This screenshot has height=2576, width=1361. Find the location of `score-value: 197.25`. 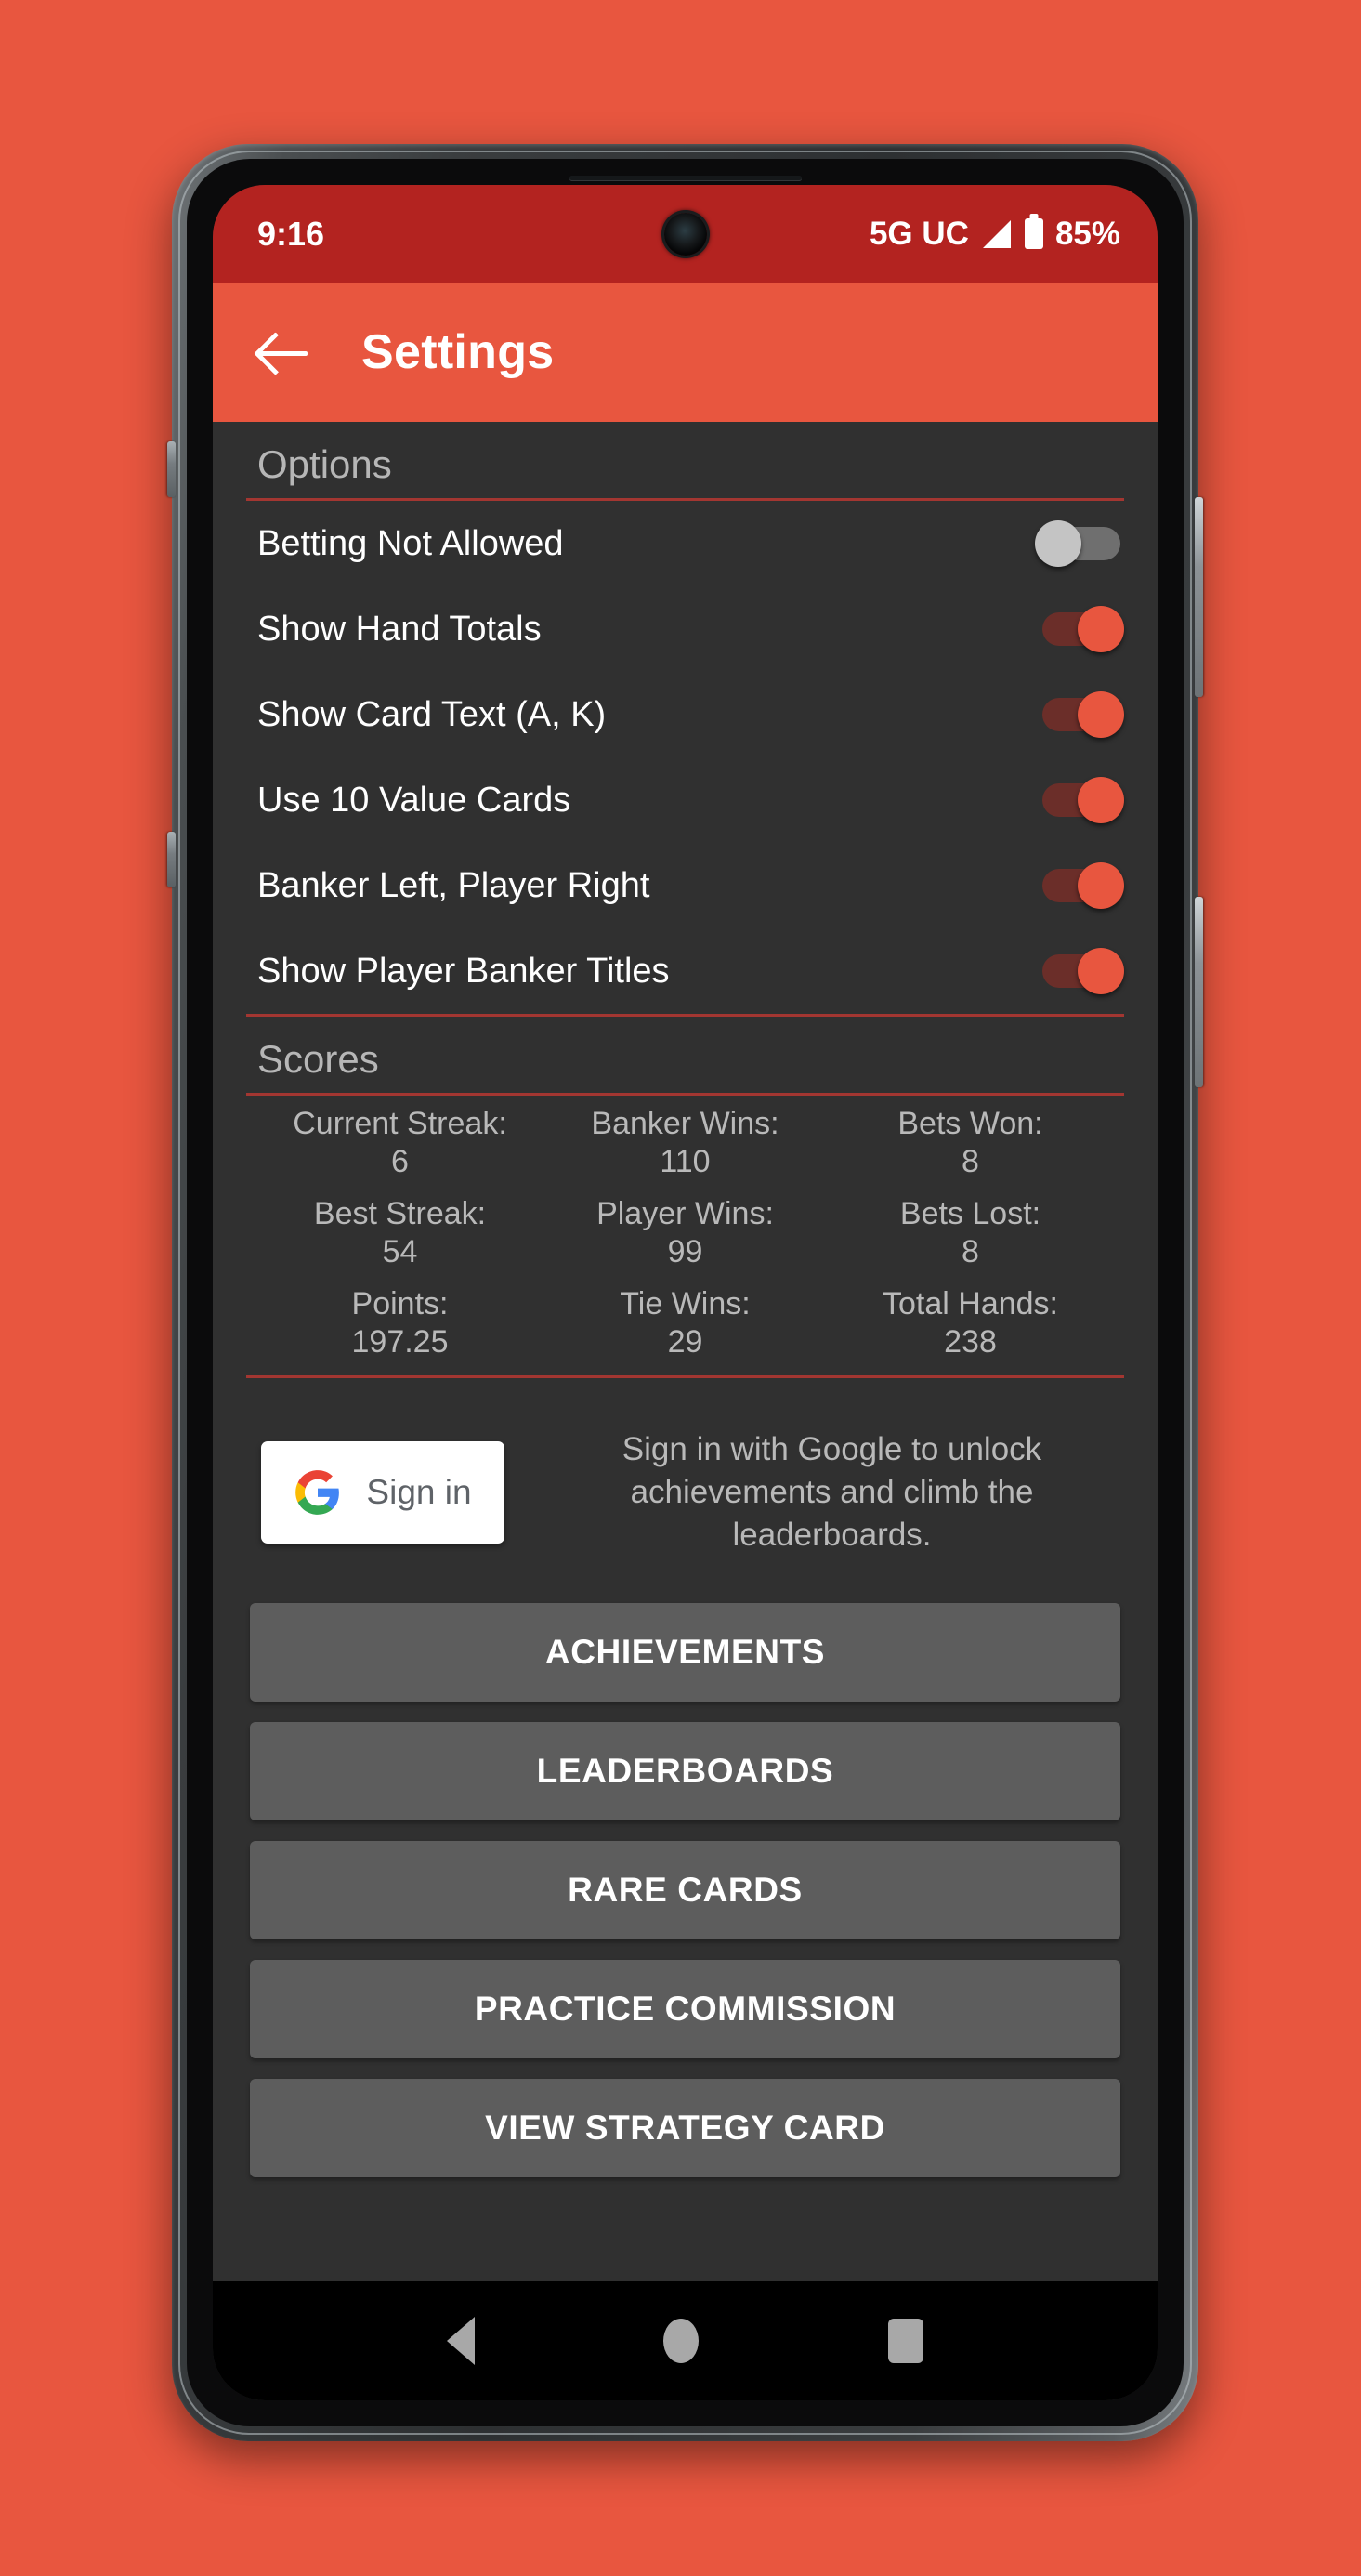

score-value: 197.25 is located at coordinates (400, 1342).